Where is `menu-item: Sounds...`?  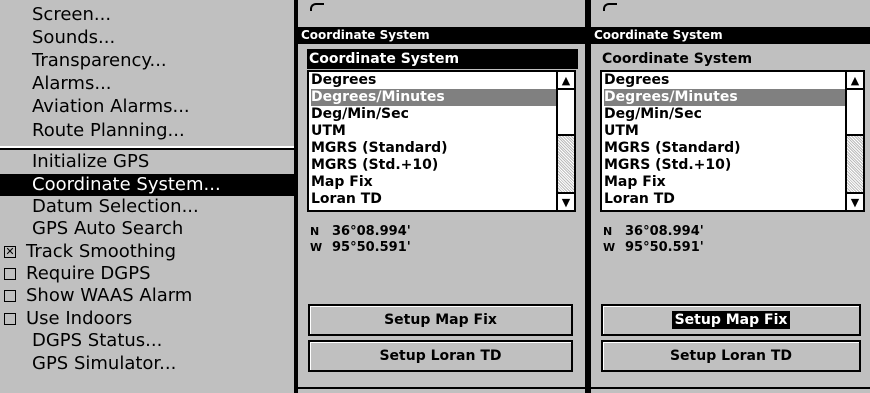
menu-item: Sounds... is located at coordinates (147, 38).